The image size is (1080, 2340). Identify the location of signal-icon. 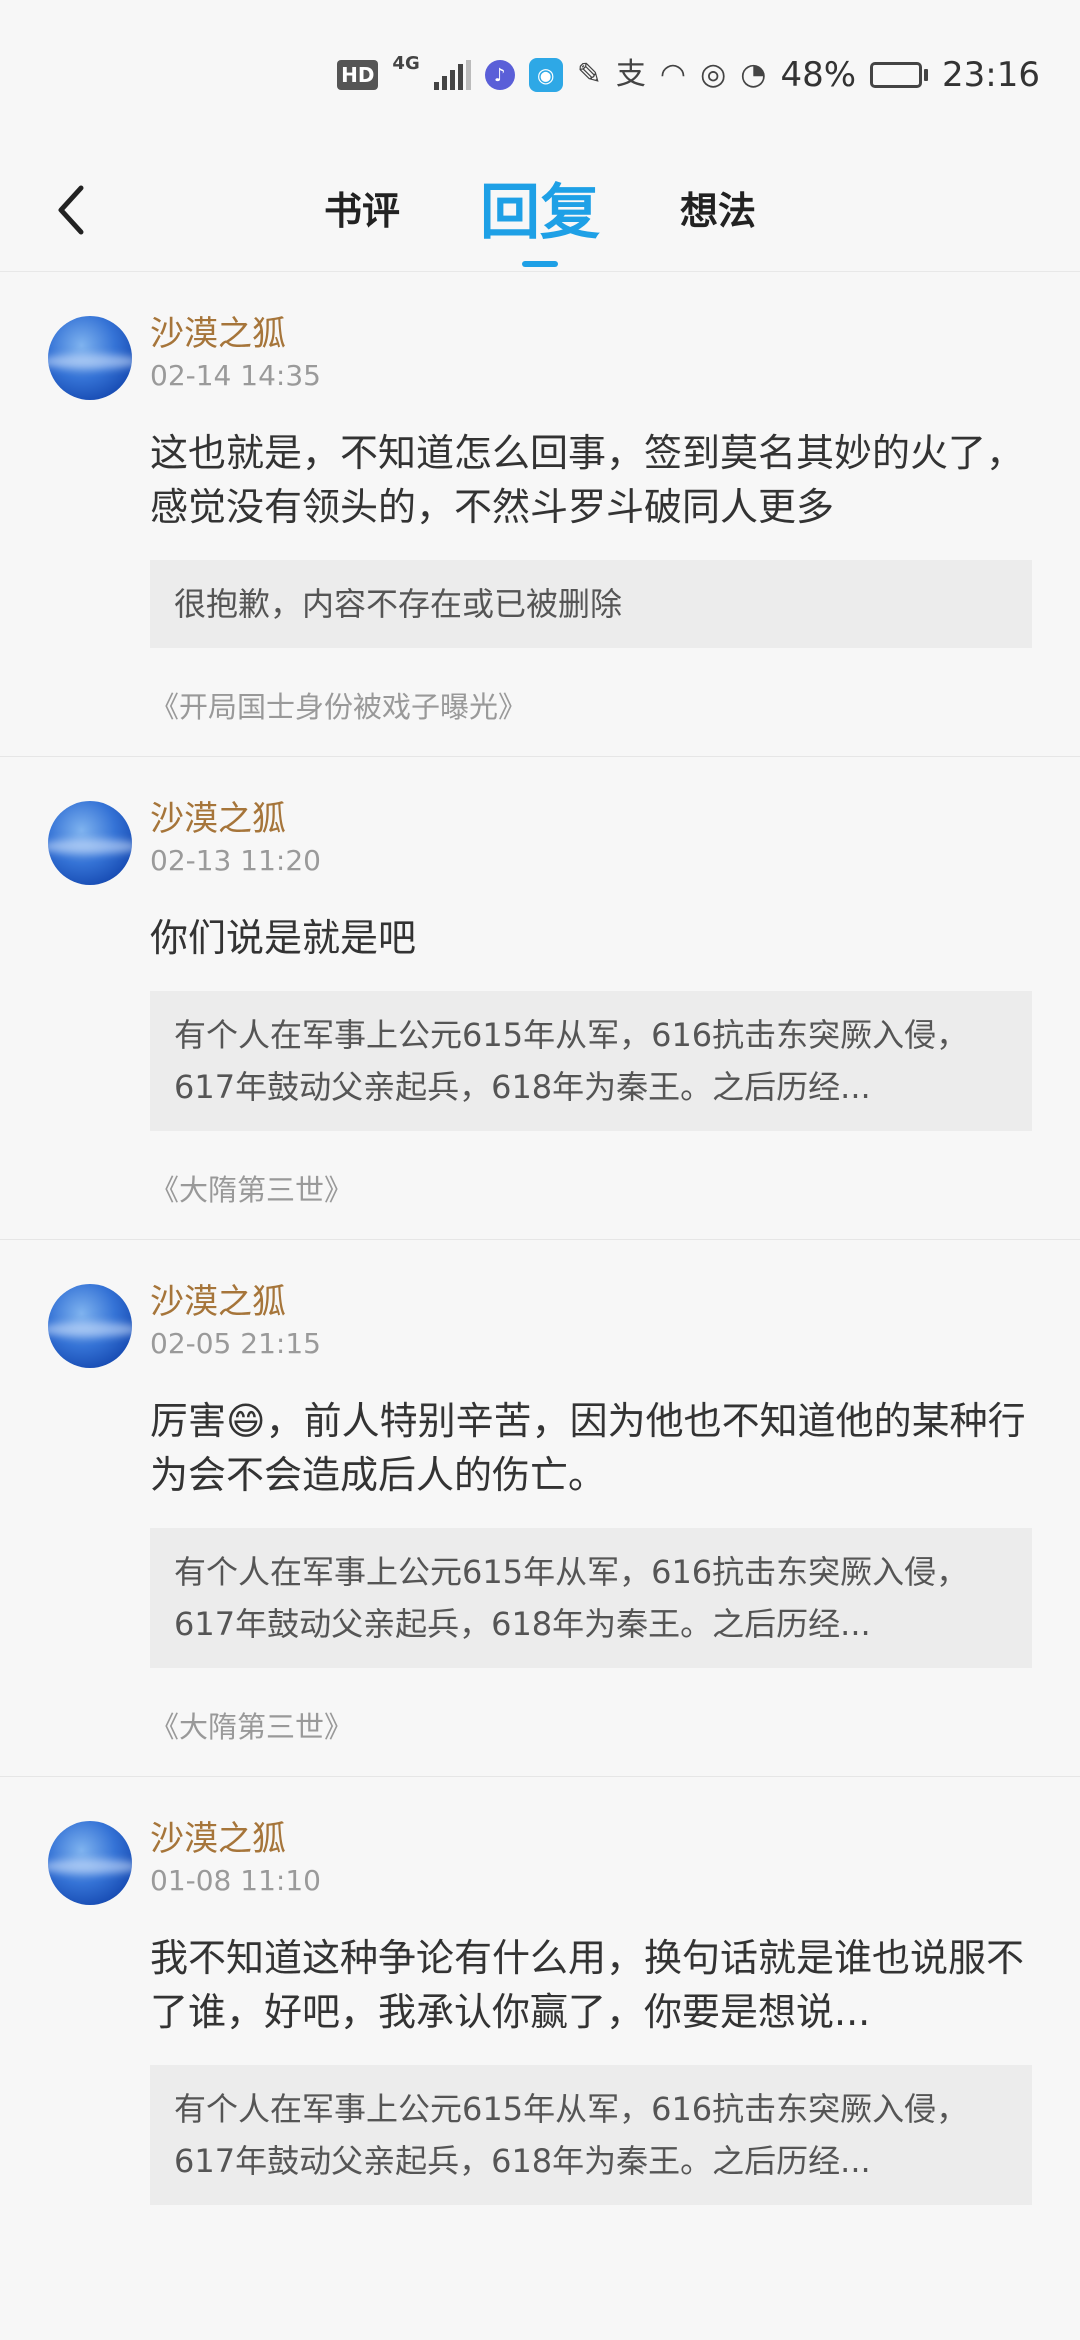
(452, 75).